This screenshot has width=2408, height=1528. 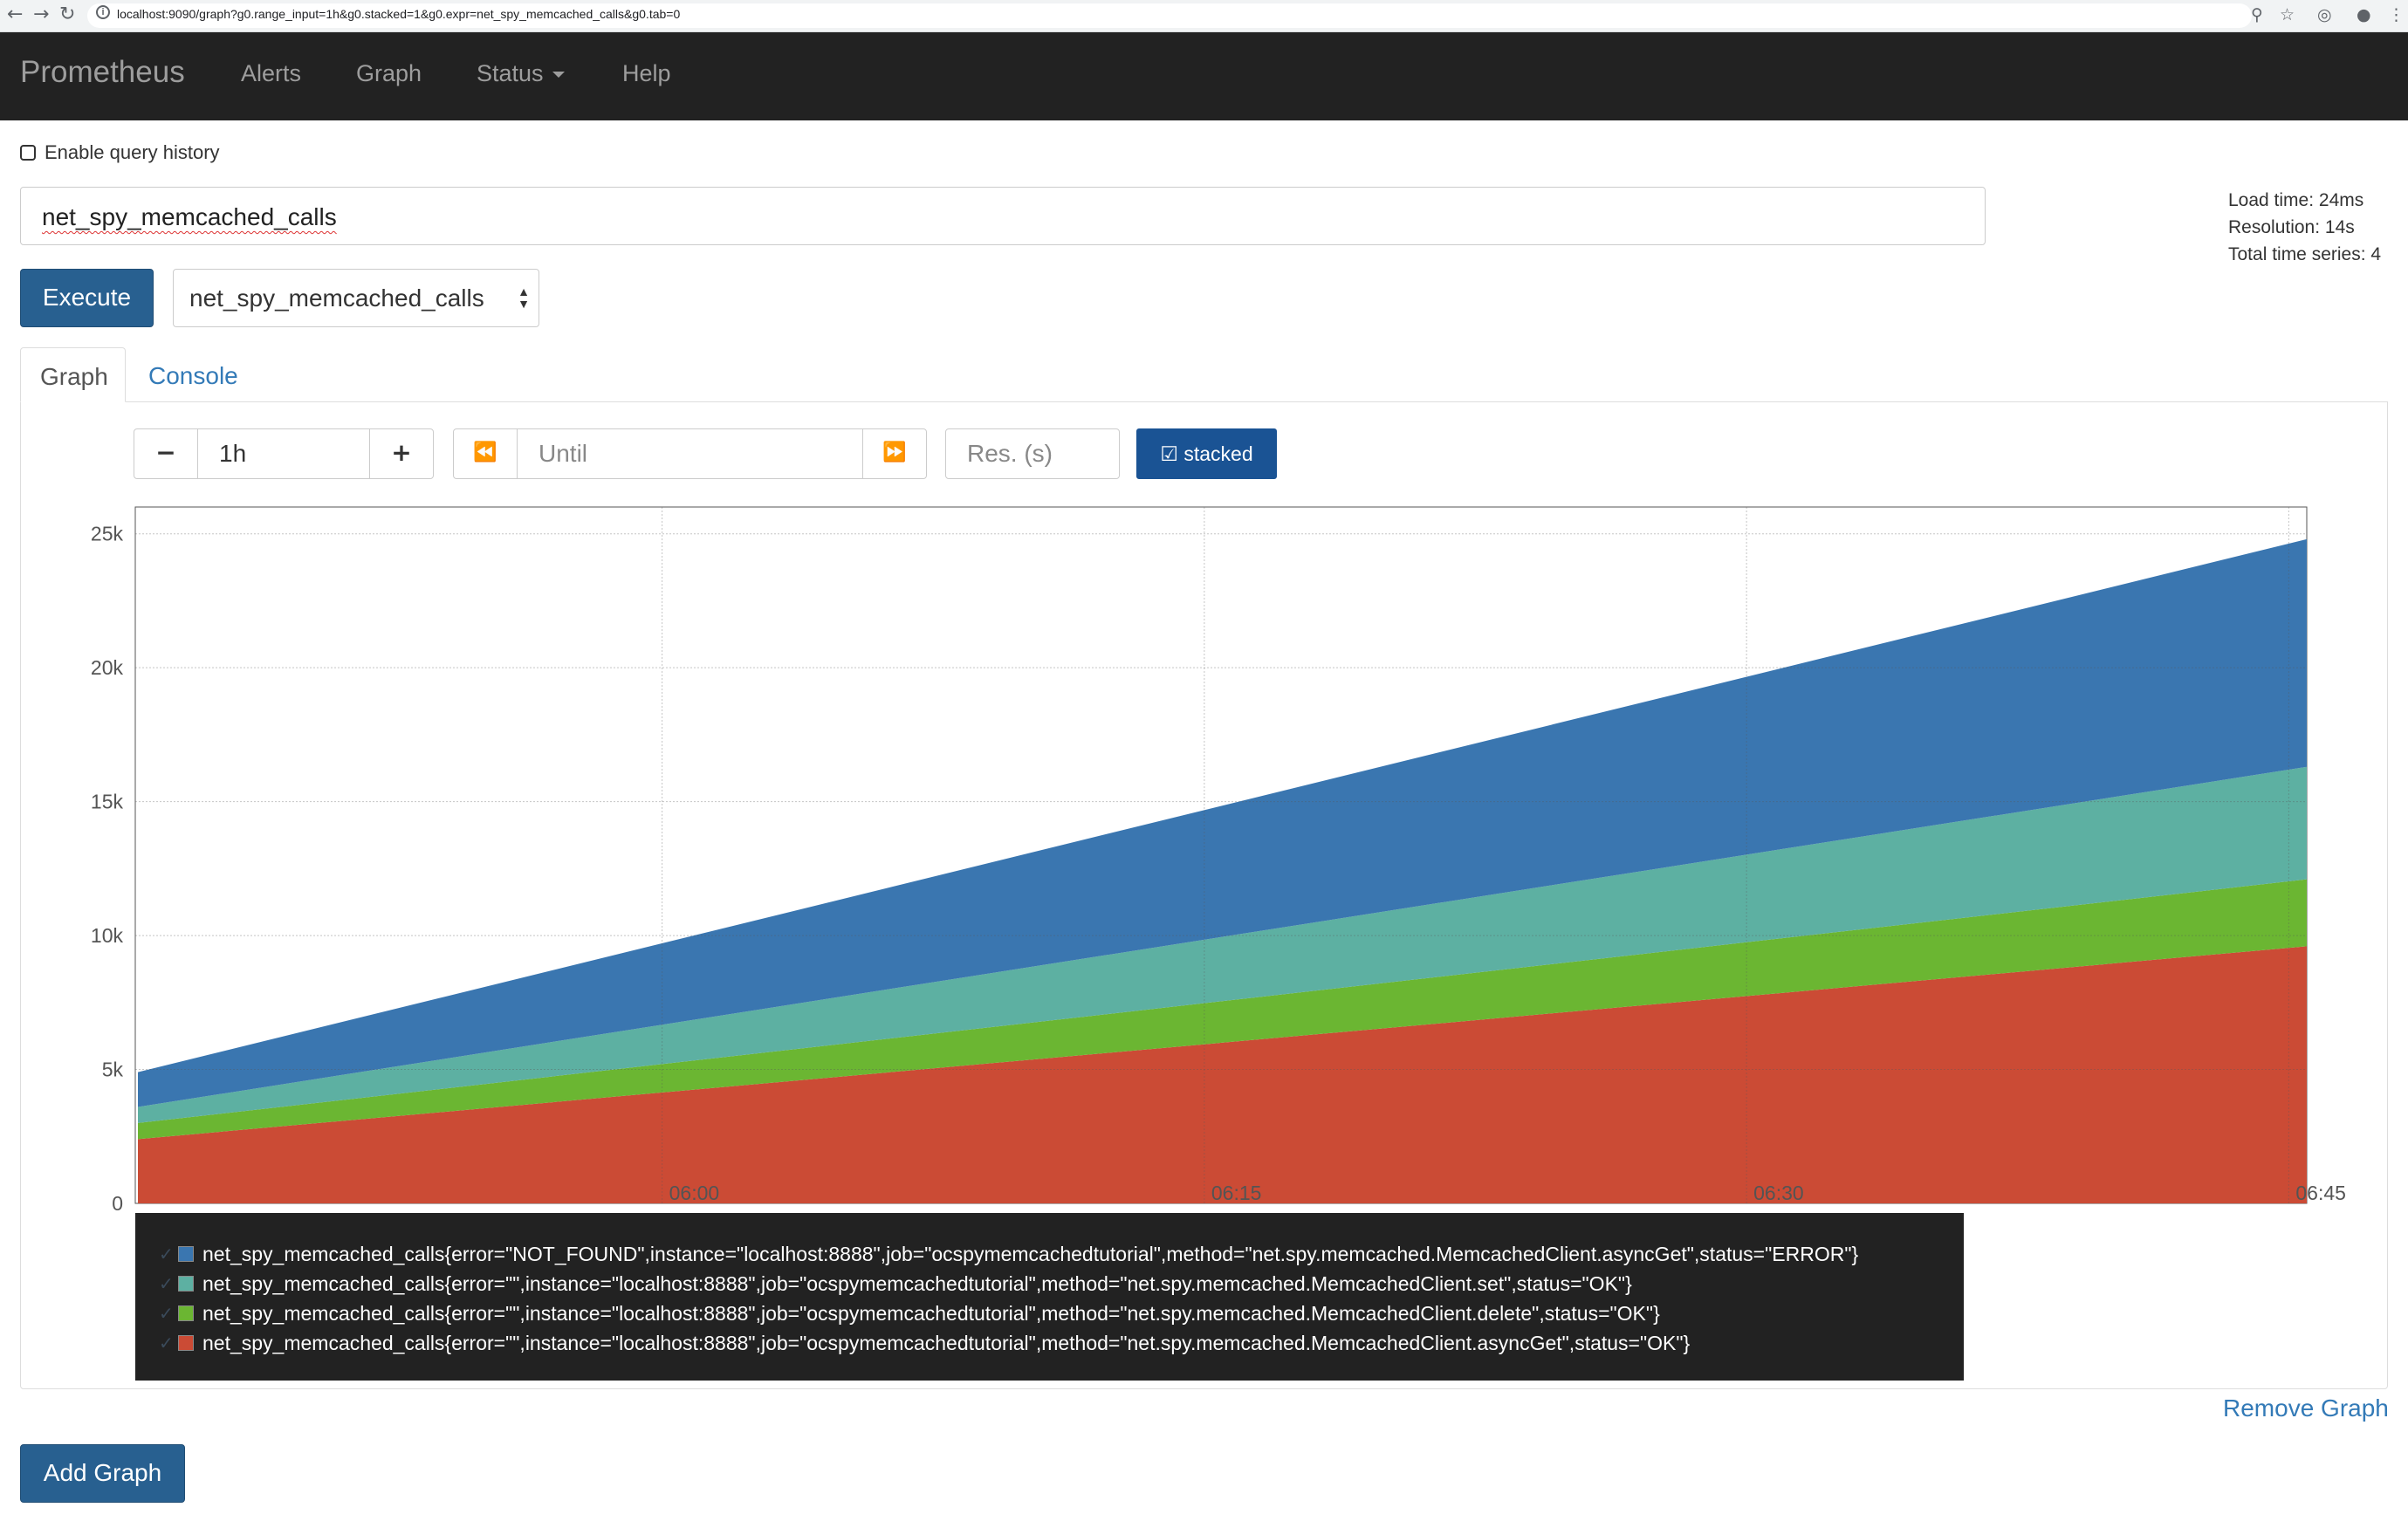 What do you see at coordinates (107, 534) in the screenshot?
I see `y-tick-label: 25k` at bounding box center [107, 534].